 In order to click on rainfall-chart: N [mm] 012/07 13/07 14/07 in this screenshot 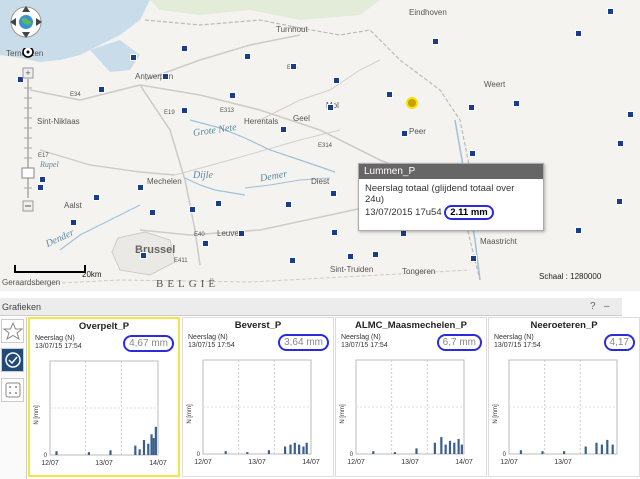, I will do `click(253, 412)`.